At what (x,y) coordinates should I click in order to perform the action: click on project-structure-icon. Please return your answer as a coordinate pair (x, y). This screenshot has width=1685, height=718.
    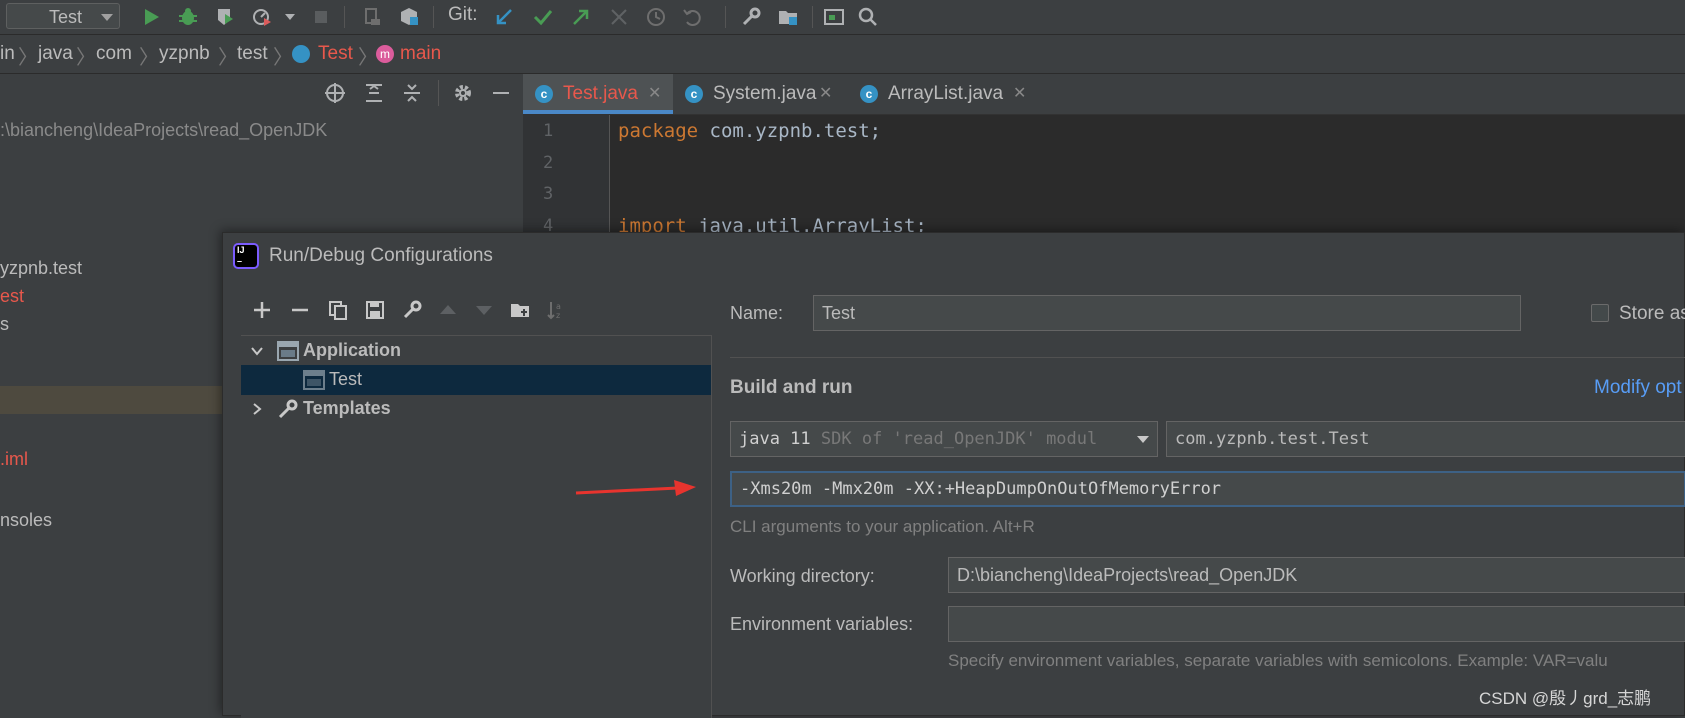
    Looking at the image, I should click on (788, 17).